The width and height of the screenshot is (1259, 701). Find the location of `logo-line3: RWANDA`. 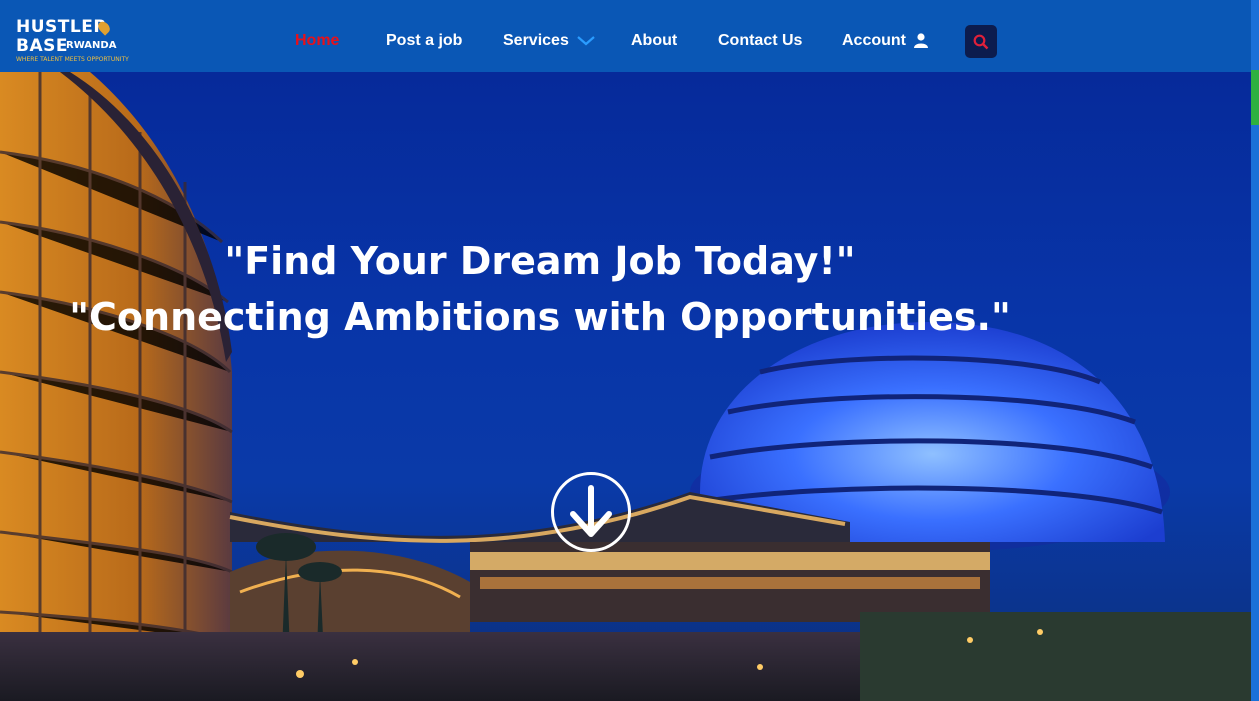

logo-line3: RWANDA is located at coordinates (91, 45).